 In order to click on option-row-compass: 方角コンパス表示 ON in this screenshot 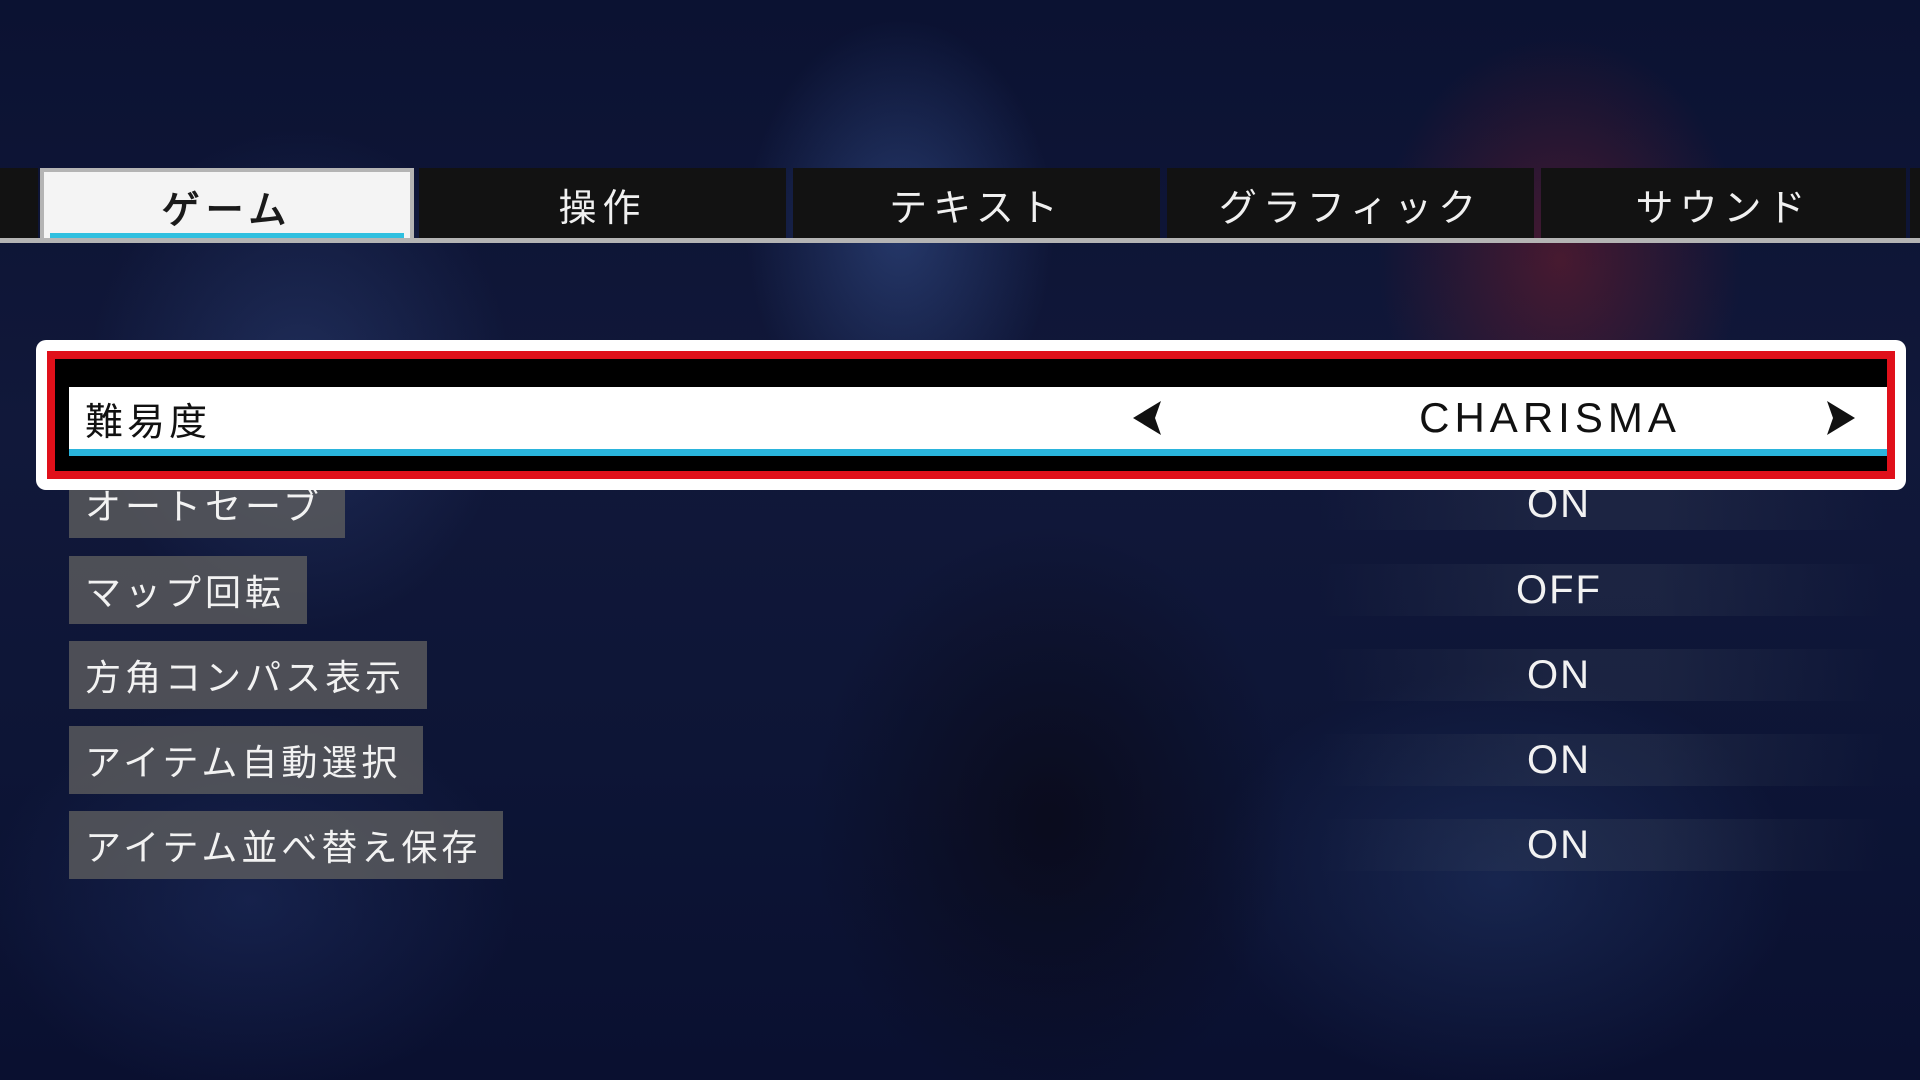, I will do `click(976, 675)`.